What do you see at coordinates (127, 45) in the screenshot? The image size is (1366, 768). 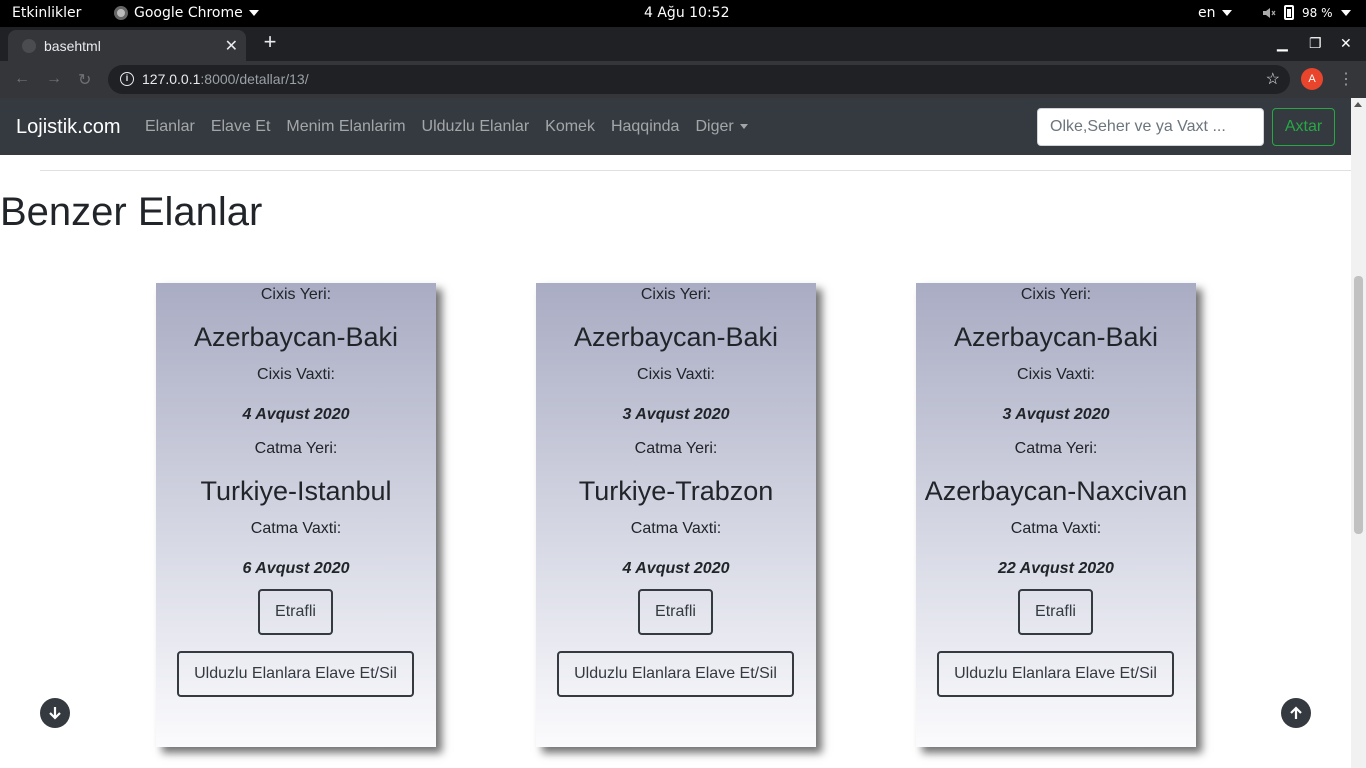 I see `browser-tab: basehtml ✕` at bounding box center [127, 45].